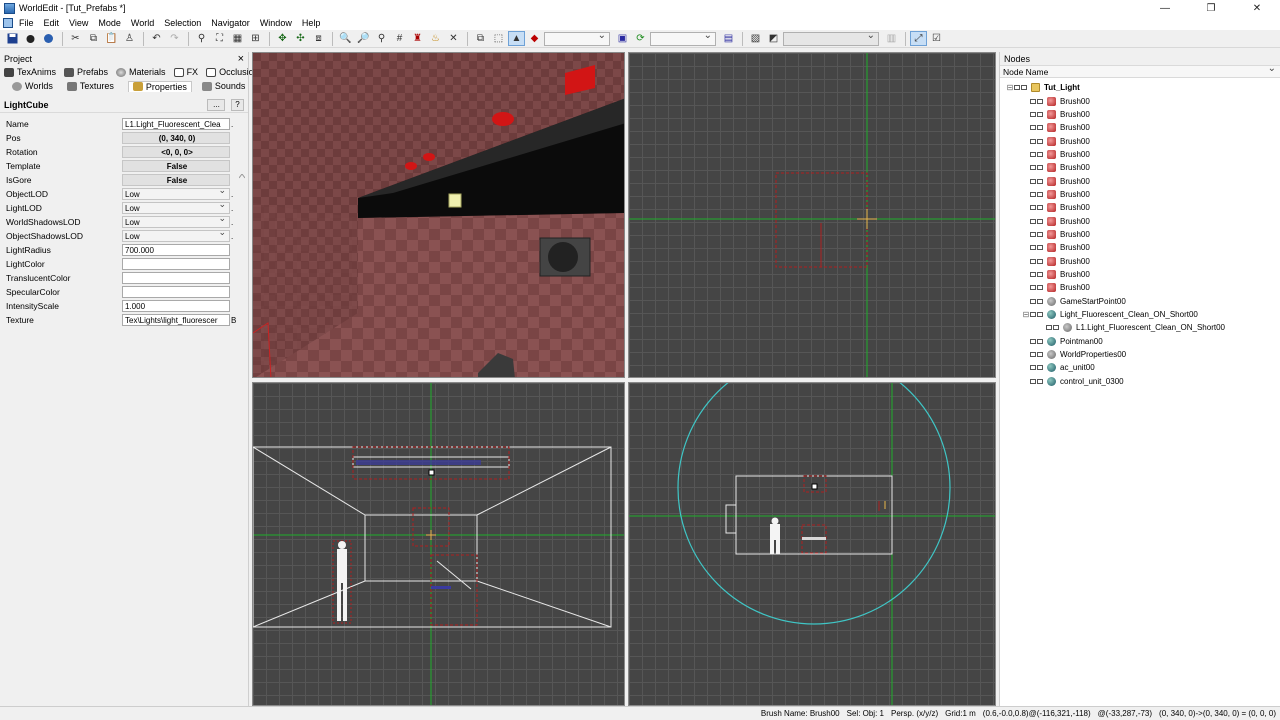  Describe the element at coordinates (30, 38) in the screenshot. I see `bomb-icon` at that location.